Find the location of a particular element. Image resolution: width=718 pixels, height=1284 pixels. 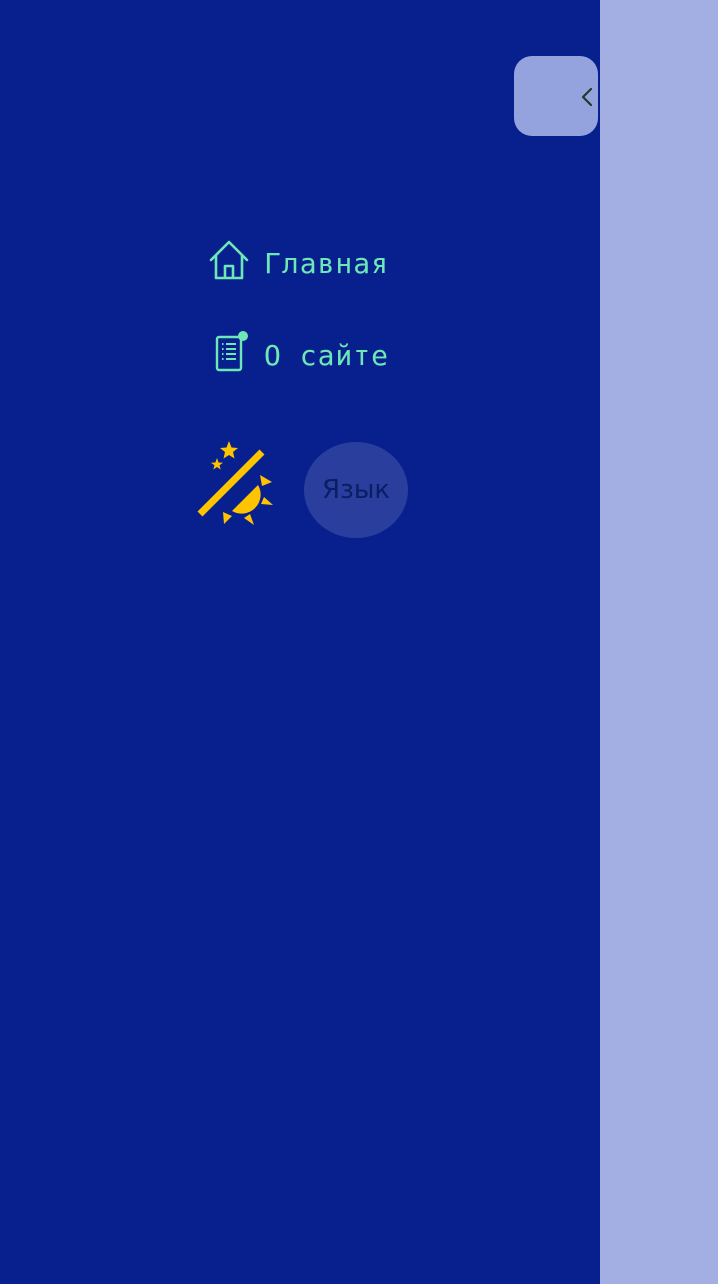

nav-item-home: Главная is located at coordinates (298, 263).